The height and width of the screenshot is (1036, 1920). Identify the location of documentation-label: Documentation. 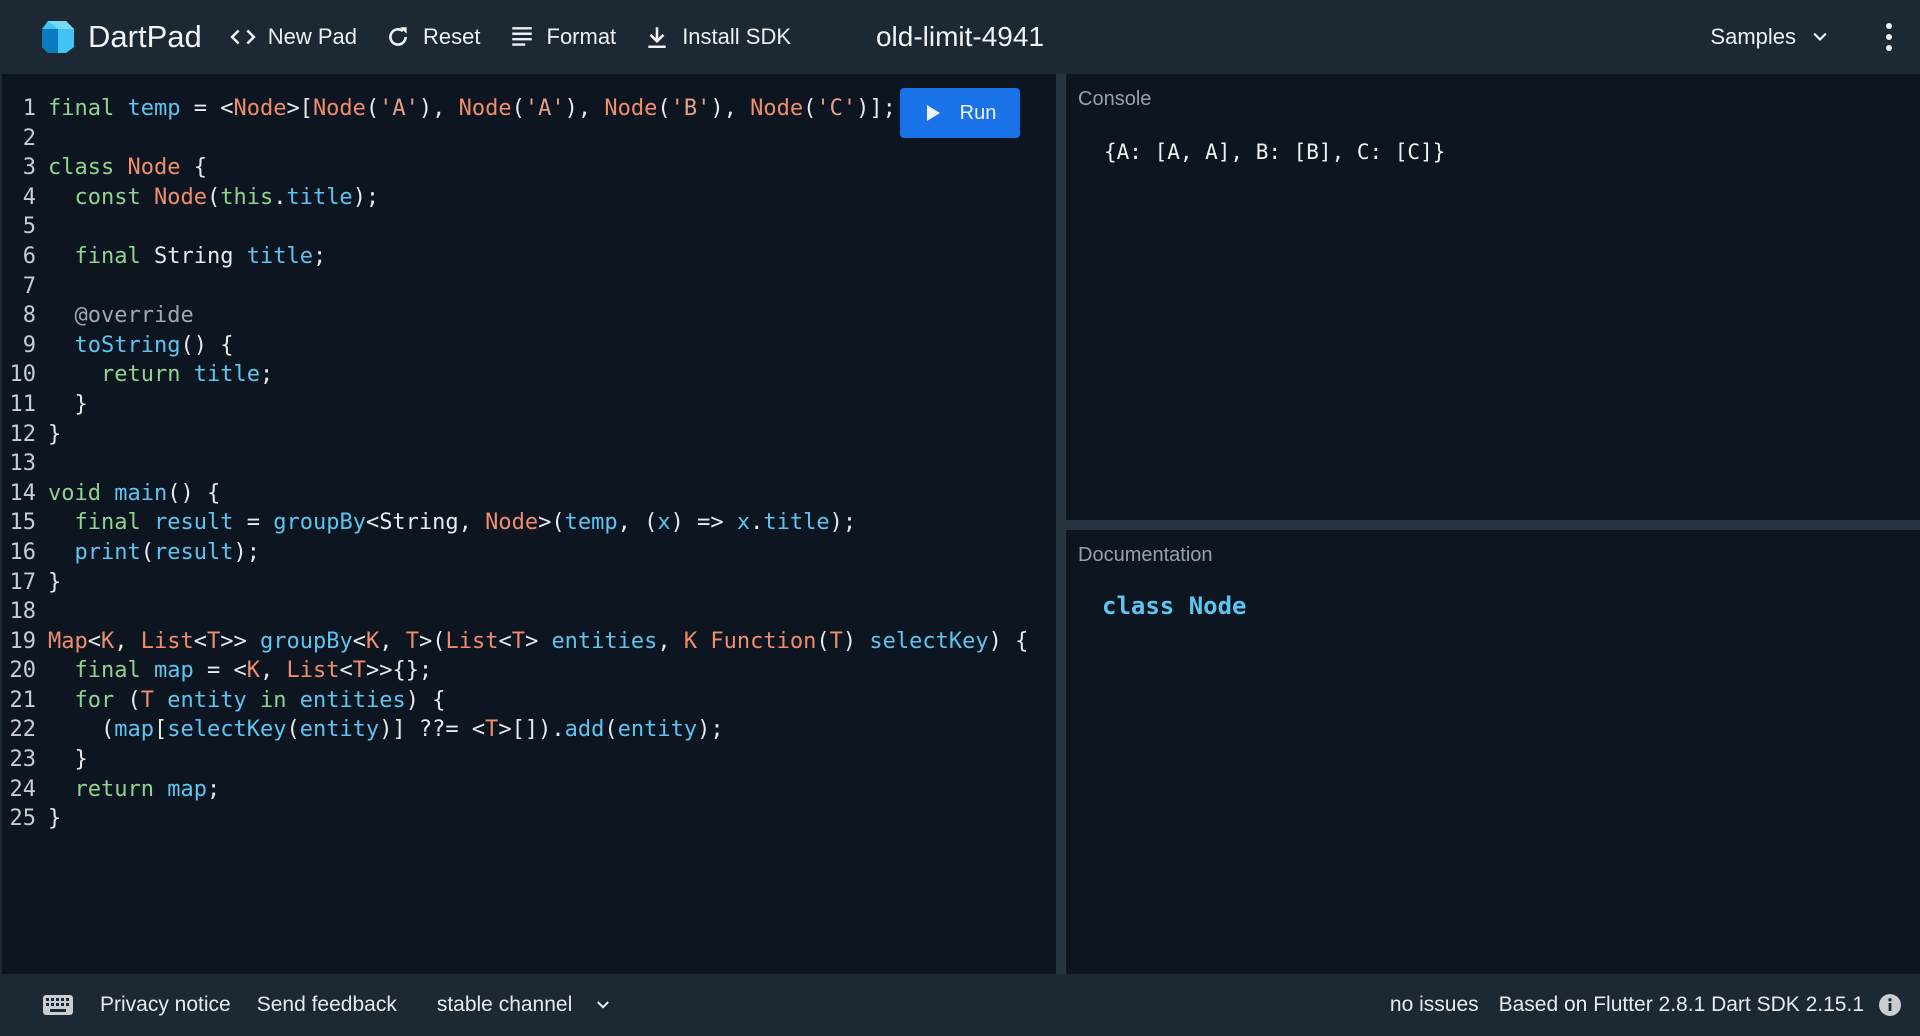
(1145, 555).